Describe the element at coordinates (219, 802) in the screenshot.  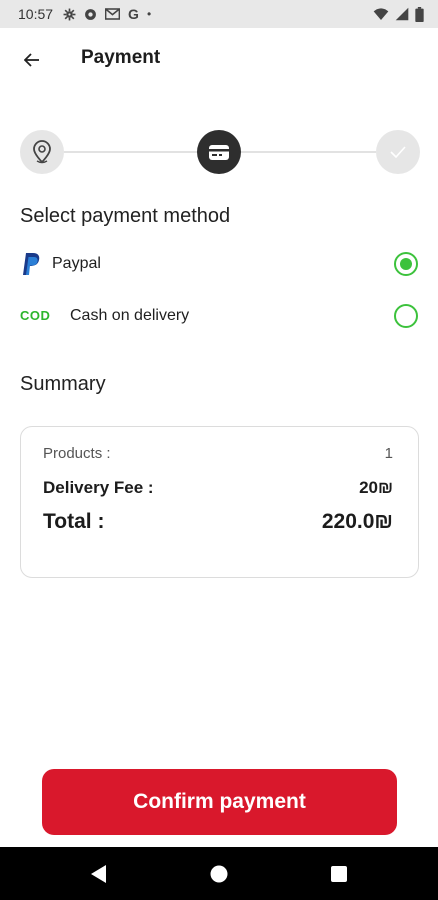
I see `confirm-payment-button: Confirm payment` at that location.